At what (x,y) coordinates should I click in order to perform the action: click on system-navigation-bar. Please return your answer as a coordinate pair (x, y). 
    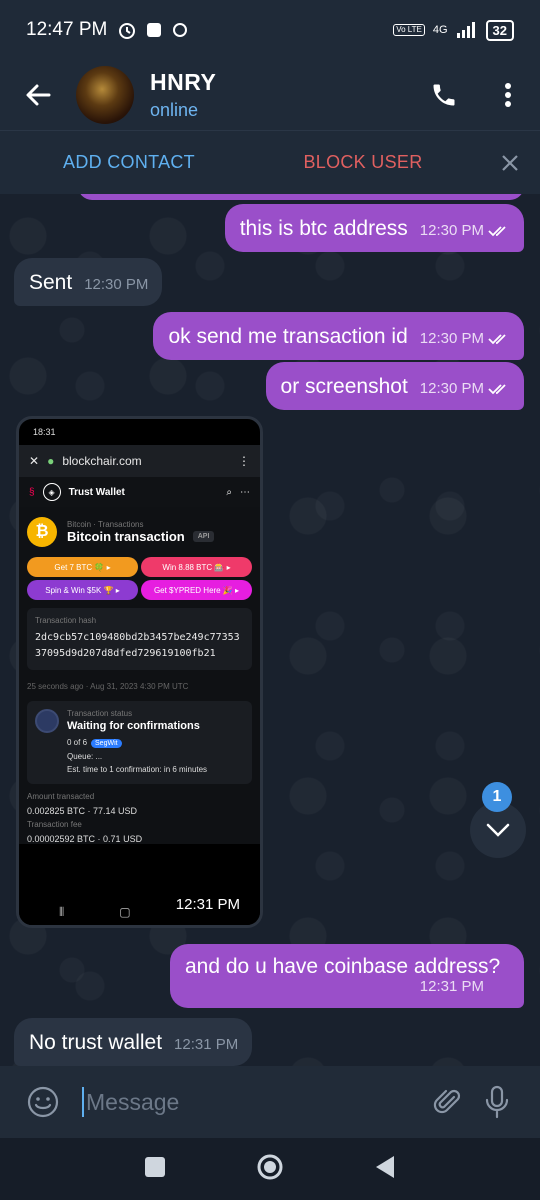
    Looking at the image, I should click on (270, 1169).